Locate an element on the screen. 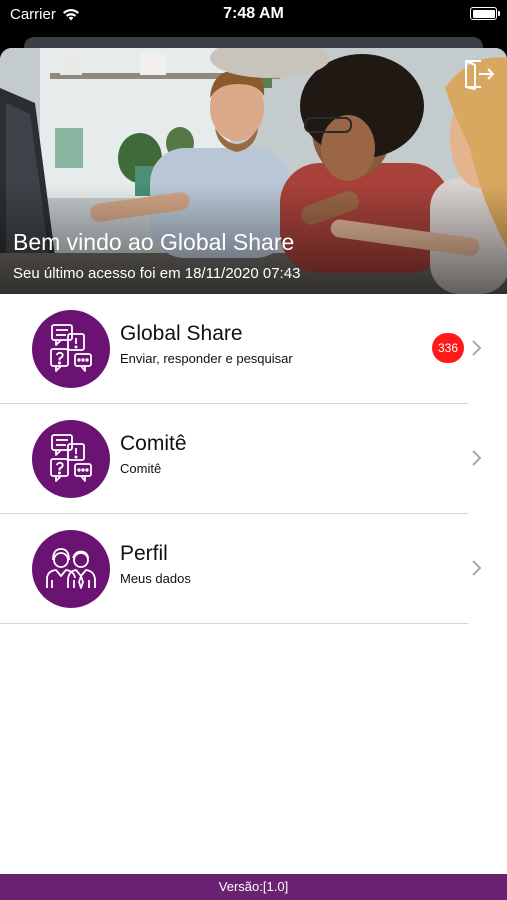 This screenshot has width=507, height=900. version-footer: Versão:[1.0] is located at coordinates (253, 887).